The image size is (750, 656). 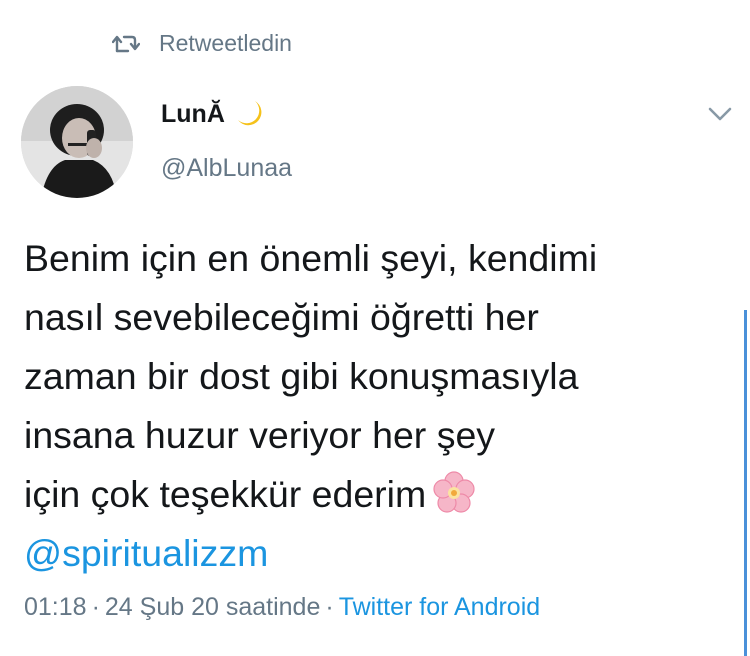 I want to click on tweet-line: zaman bir dost gibi konuşmasıyla, so click(x=301, y=376).